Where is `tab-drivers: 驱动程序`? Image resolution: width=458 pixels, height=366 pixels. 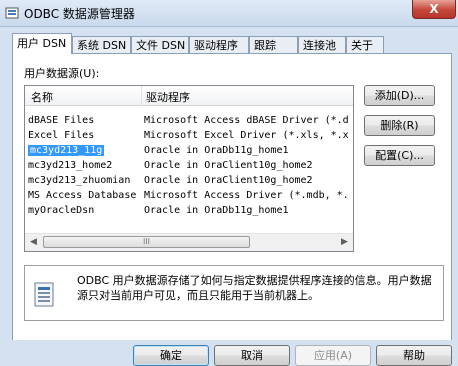
tab-drivers: 驱动程序 is located at coordinates (219, 44).